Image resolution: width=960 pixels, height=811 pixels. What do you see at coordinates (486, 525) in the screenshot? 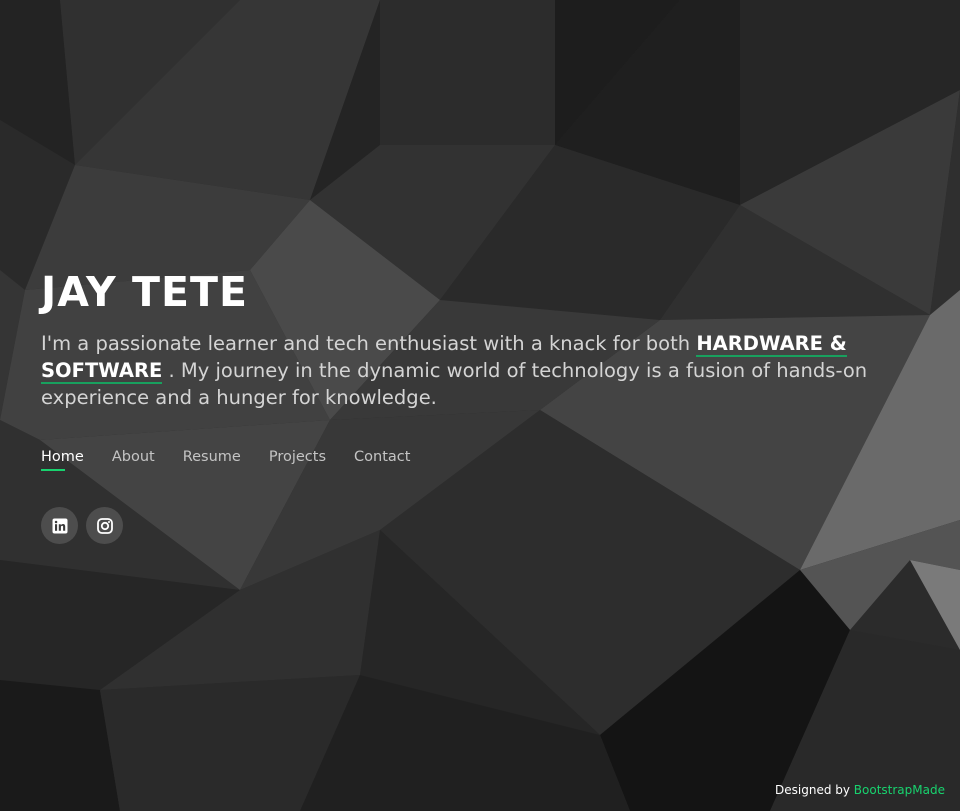
I see `social-links` at bounding box center [486, 525].